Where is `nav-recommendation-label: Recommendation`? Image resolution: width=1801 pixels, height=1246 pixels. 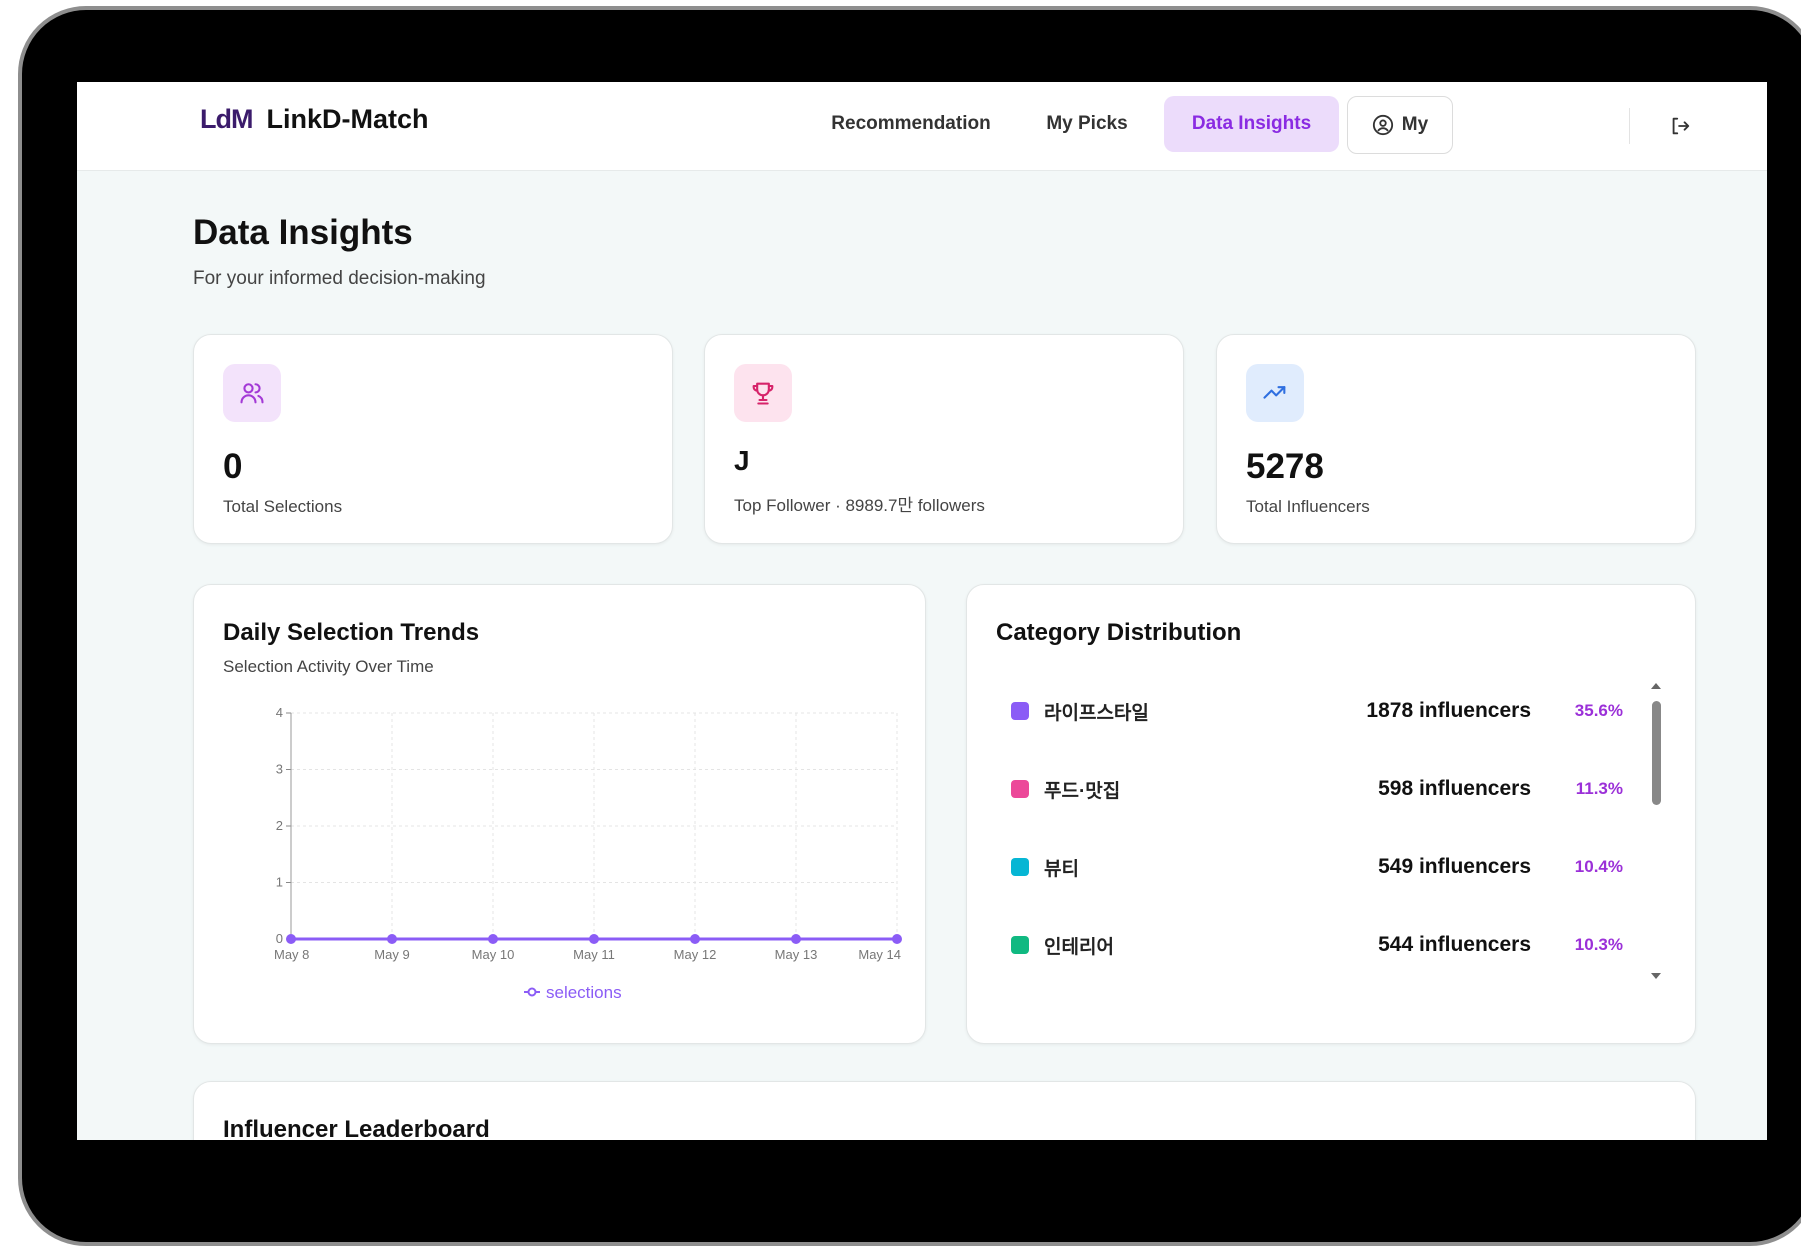 nav-recommendation-label: Recommendation is located at coordinates (911, 123).